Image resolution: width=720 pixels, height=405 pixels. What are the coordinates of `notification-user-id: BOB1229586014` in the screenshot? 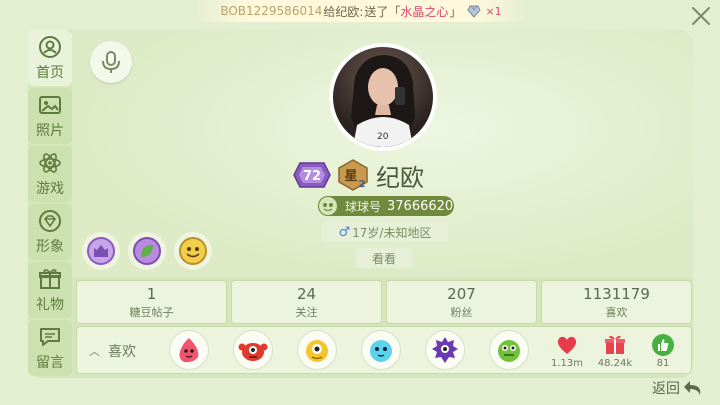 It's located at (271, 11).